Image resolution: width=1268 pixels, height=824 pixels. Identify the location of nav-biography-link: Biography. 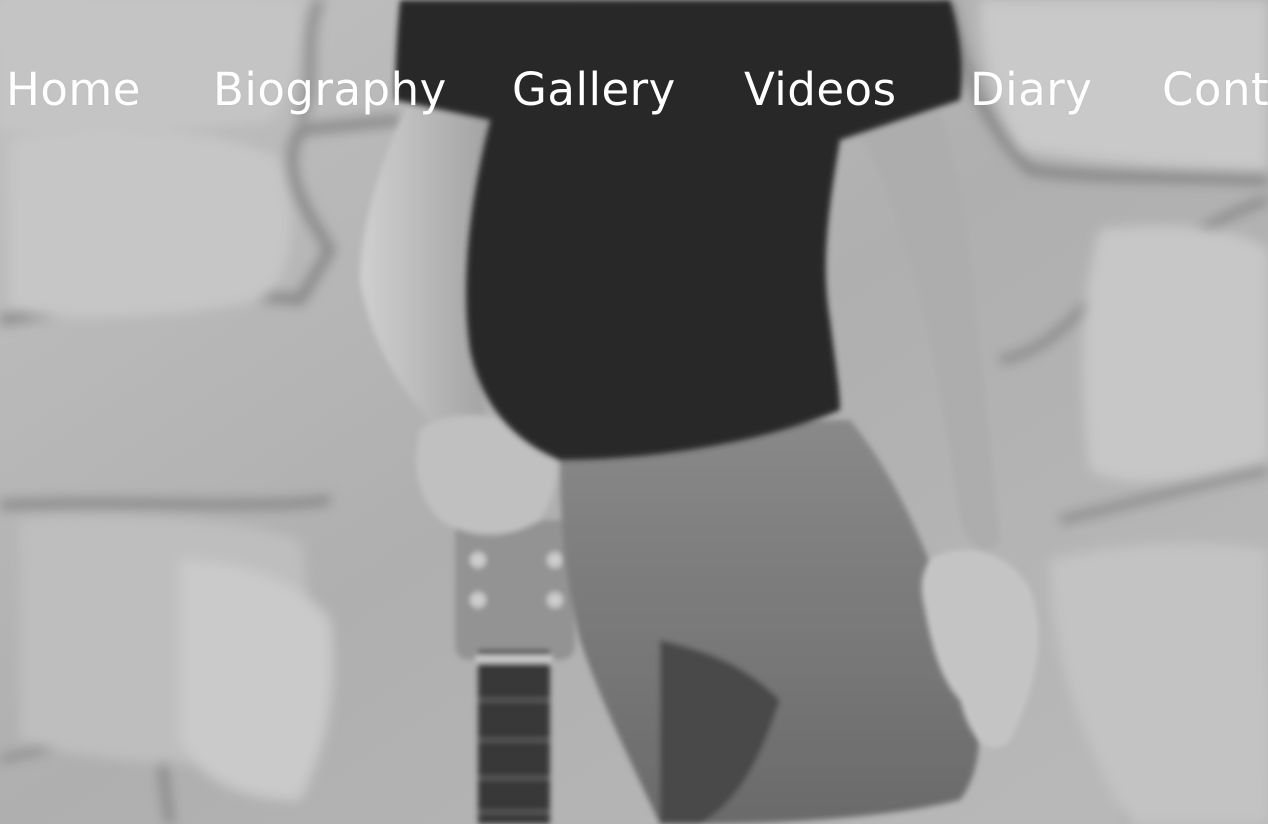
(330, 90).